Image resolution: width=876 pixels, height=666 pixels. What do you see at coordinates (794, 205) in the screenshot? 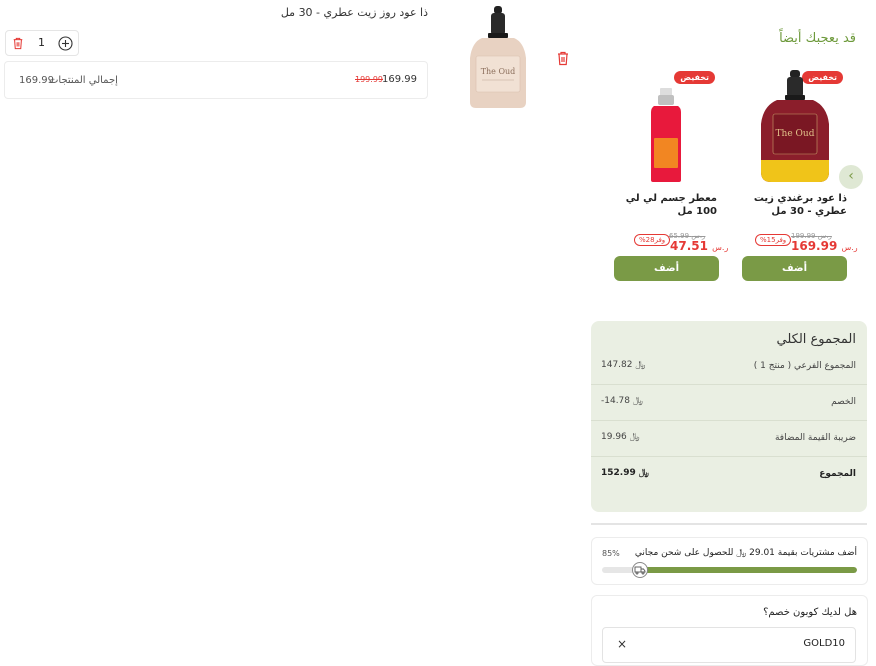
I see `product-name: ذا عود برغندي زيت عطري - 30 مل` at bounding box center [794, 205].